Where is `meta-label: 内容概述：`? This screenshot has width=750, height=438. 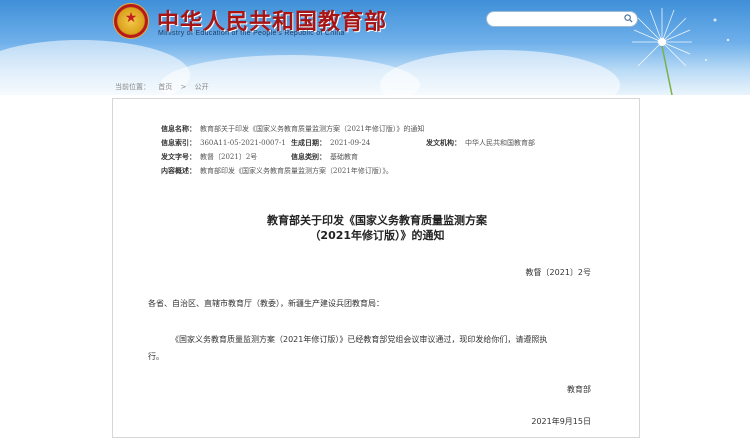
meta-label: 内容概述： is located at coordinates (178, 170).